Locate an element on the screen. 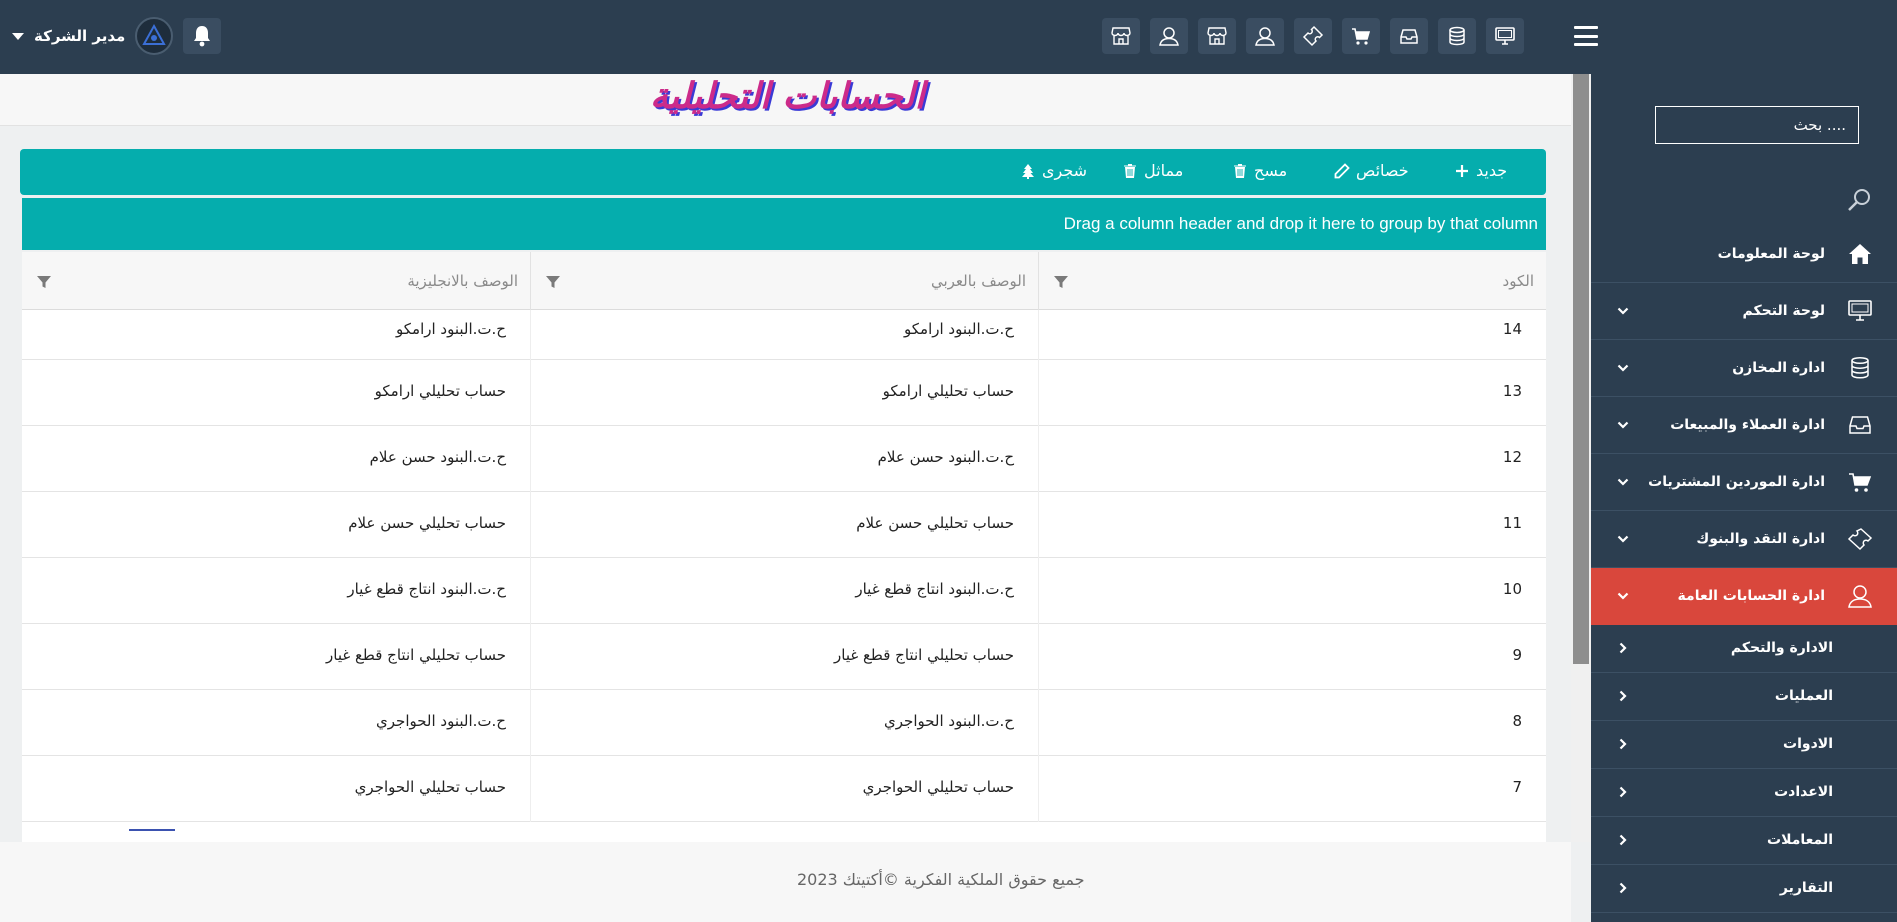 The width and height of the screenshot is (1897, 922). cell-text: حساب تحليلي الحواجري is located at coordinates (430, 787).